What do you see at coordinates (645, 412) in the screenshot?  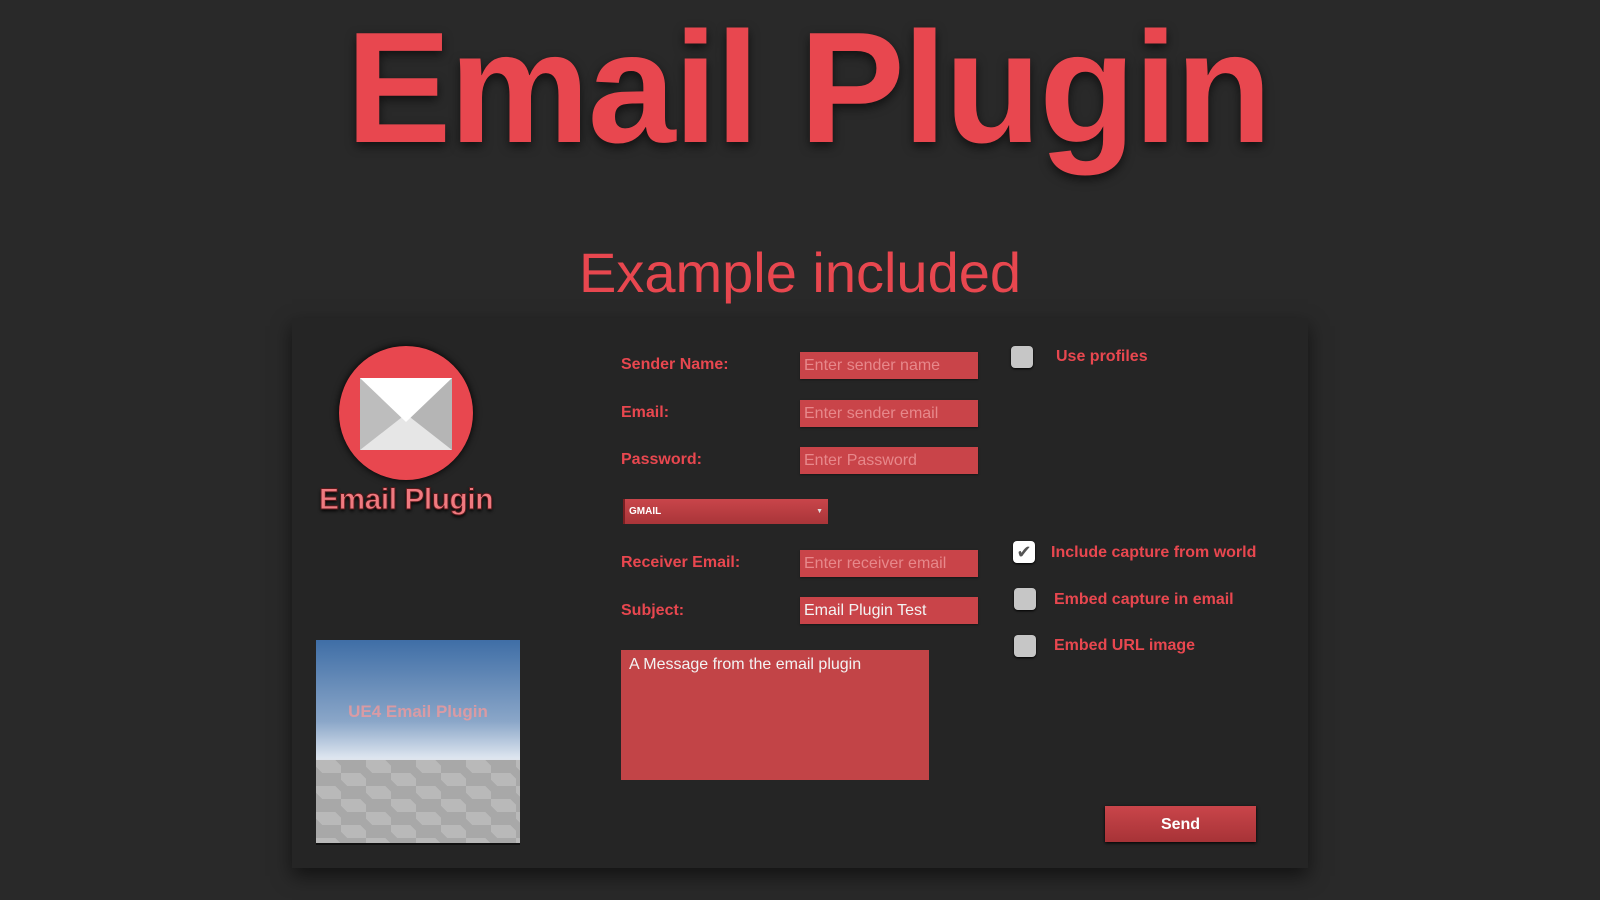 I see `email-label: Email:` at bounding box center [645, 412].